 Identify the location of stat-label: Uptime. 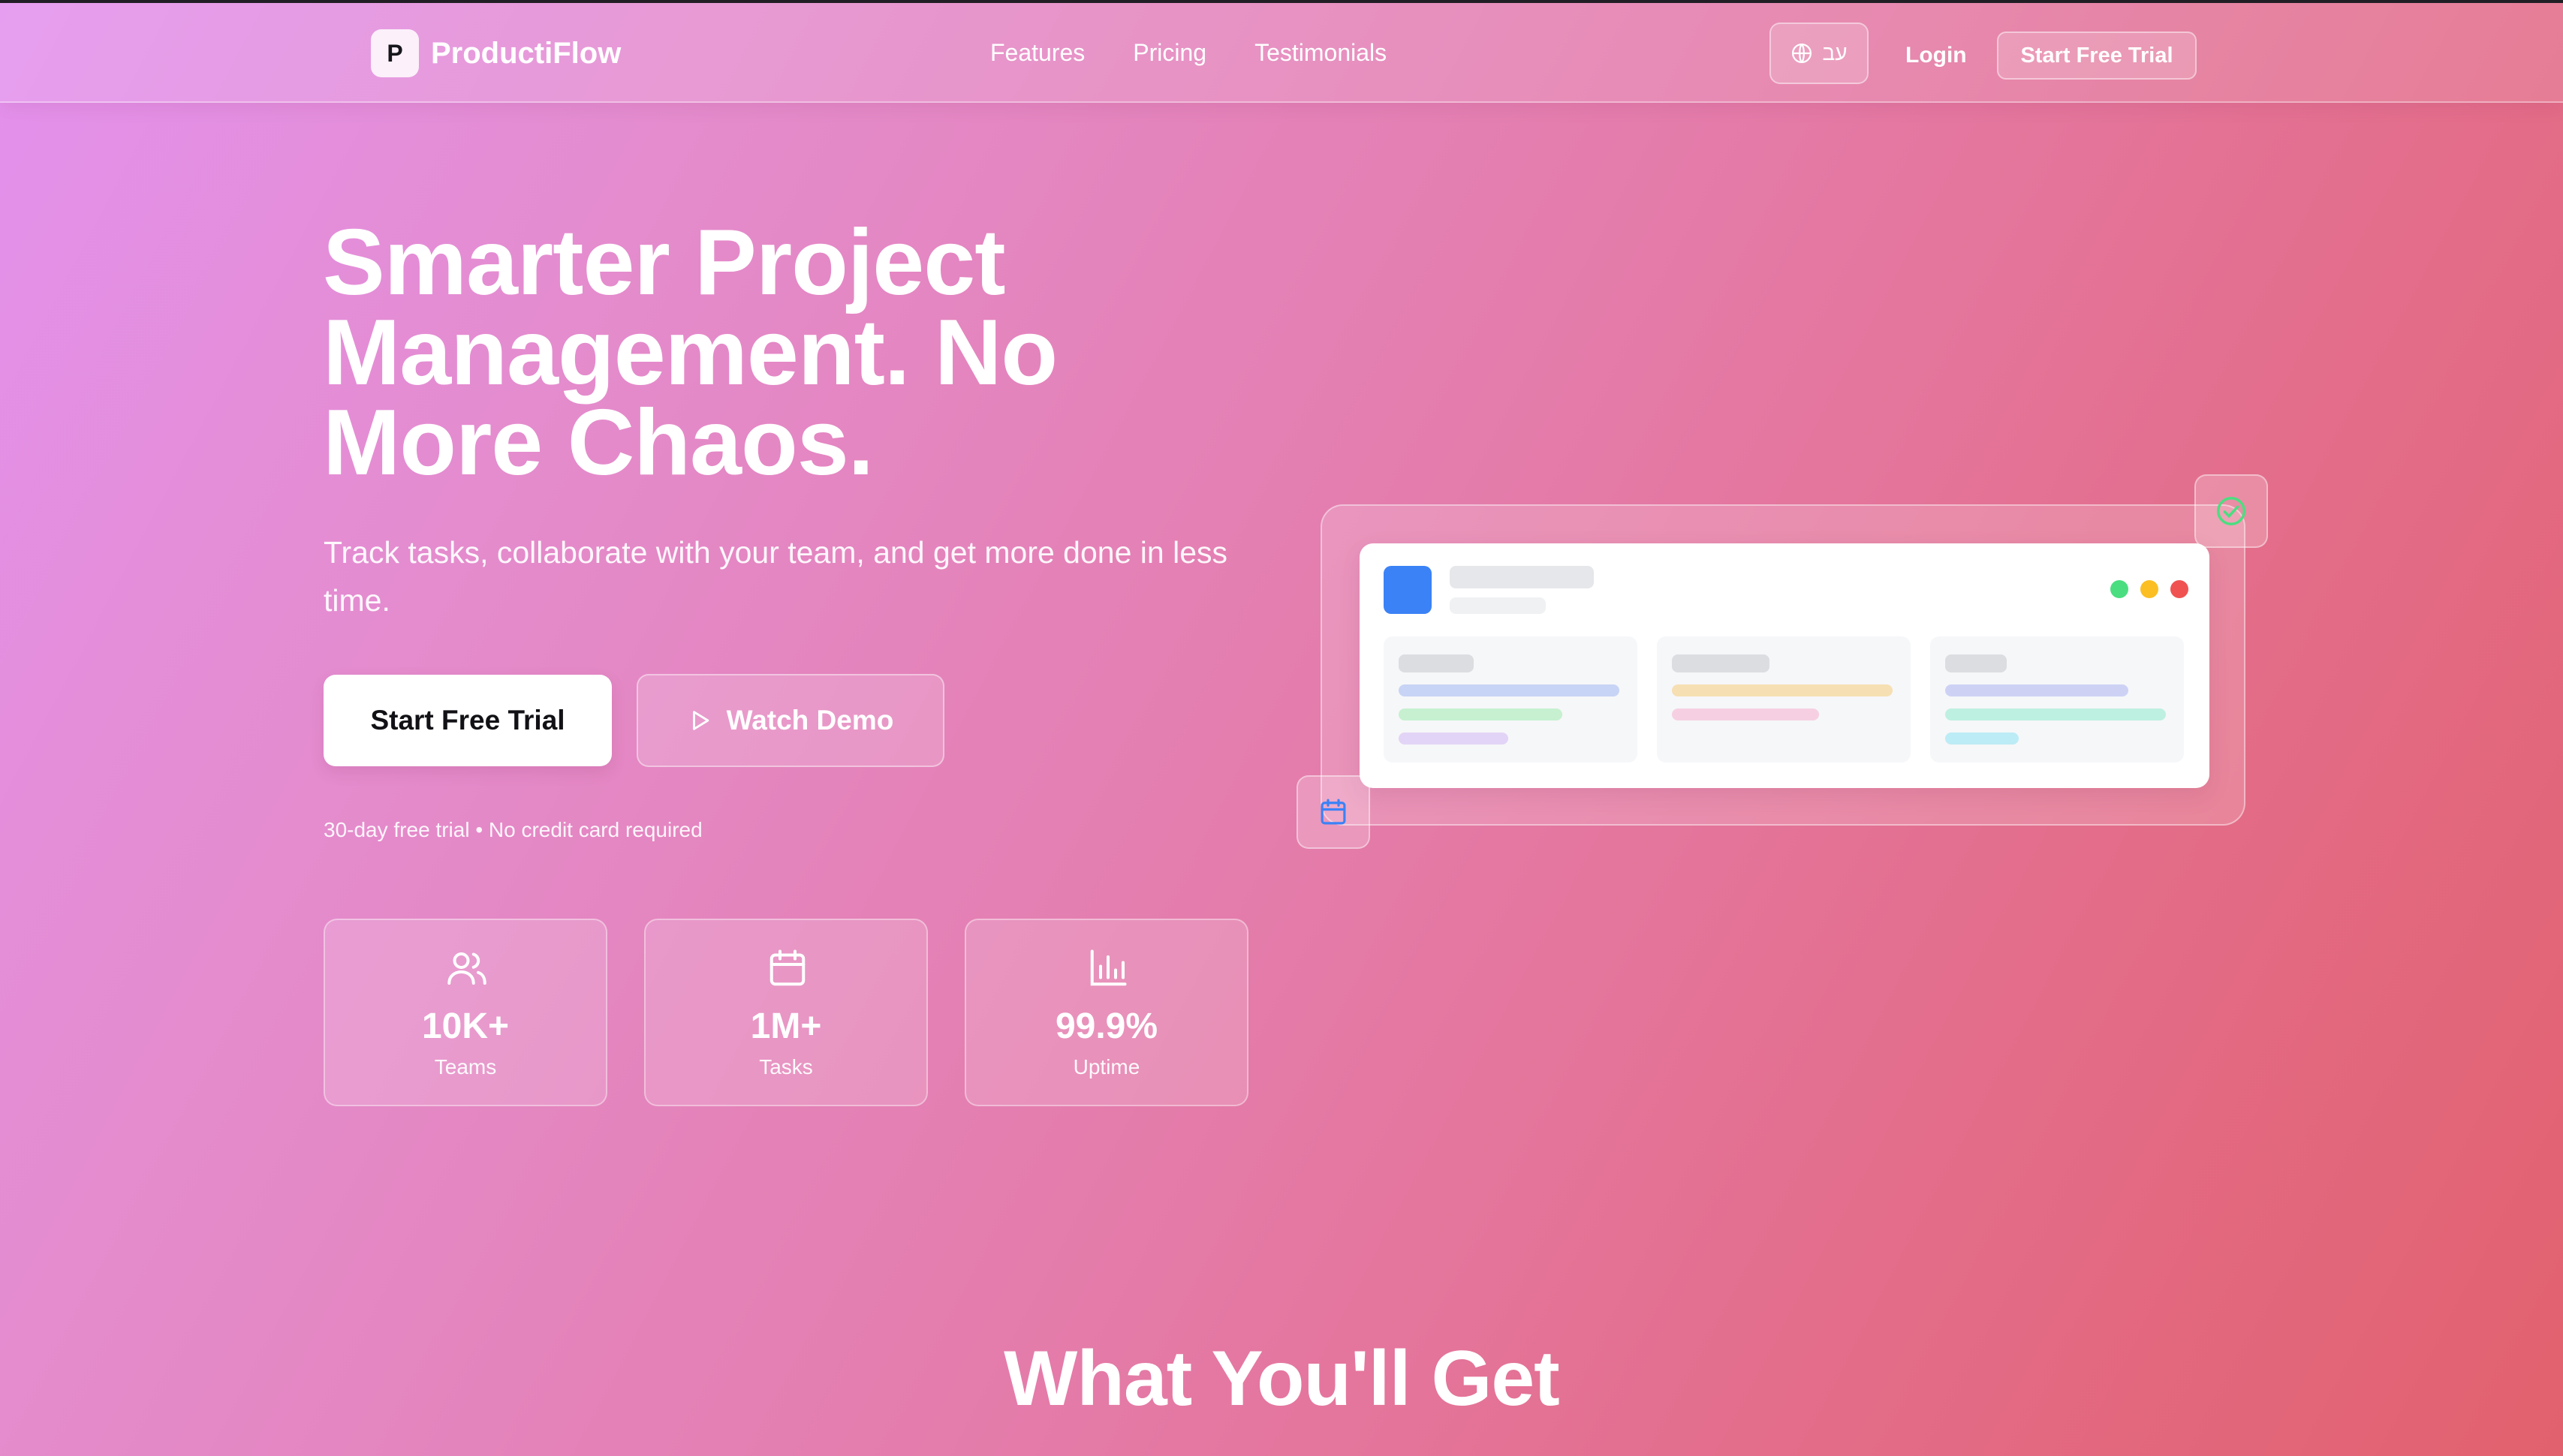
(1106, 1066).